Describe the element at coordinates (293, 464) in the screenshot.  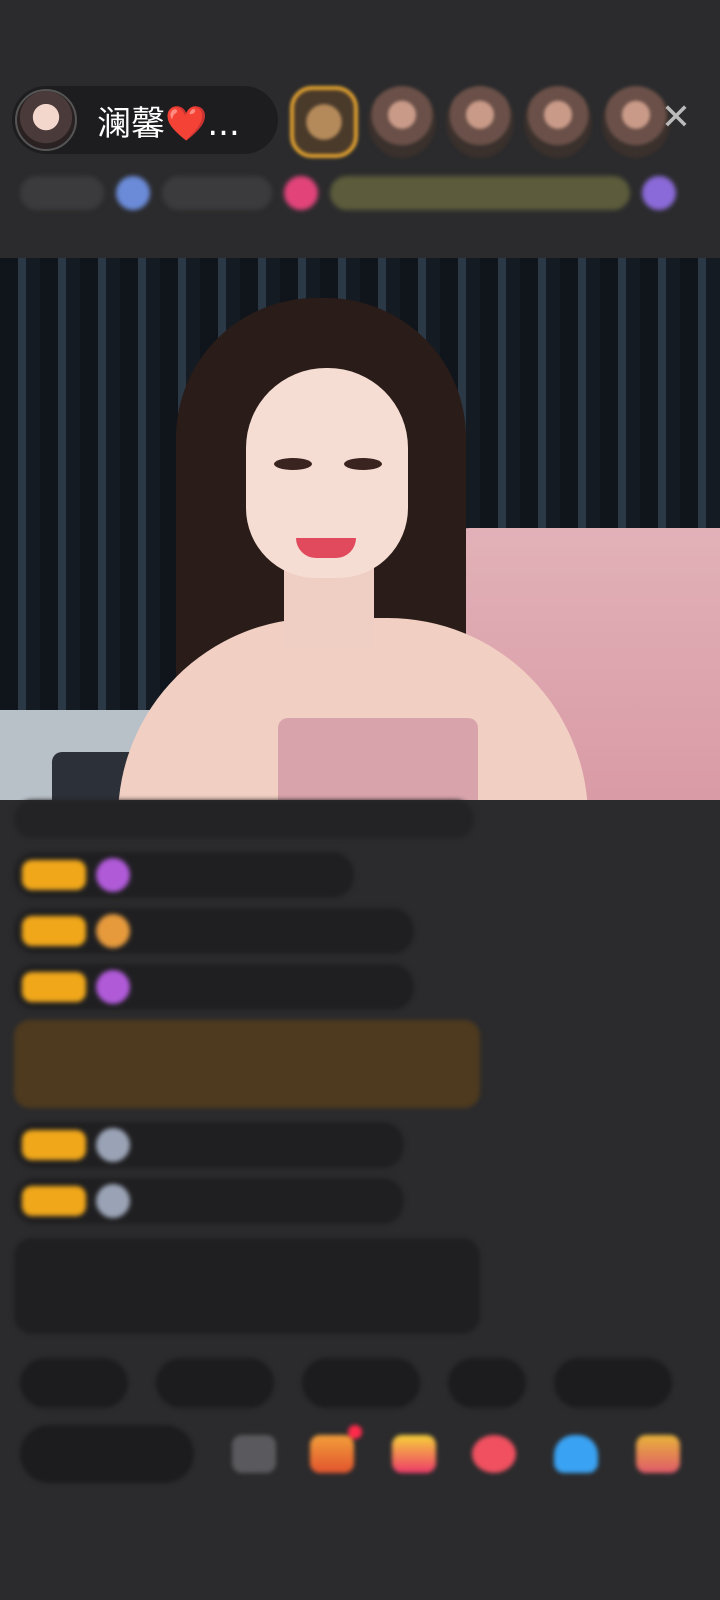
I see `left-eye` at that location.